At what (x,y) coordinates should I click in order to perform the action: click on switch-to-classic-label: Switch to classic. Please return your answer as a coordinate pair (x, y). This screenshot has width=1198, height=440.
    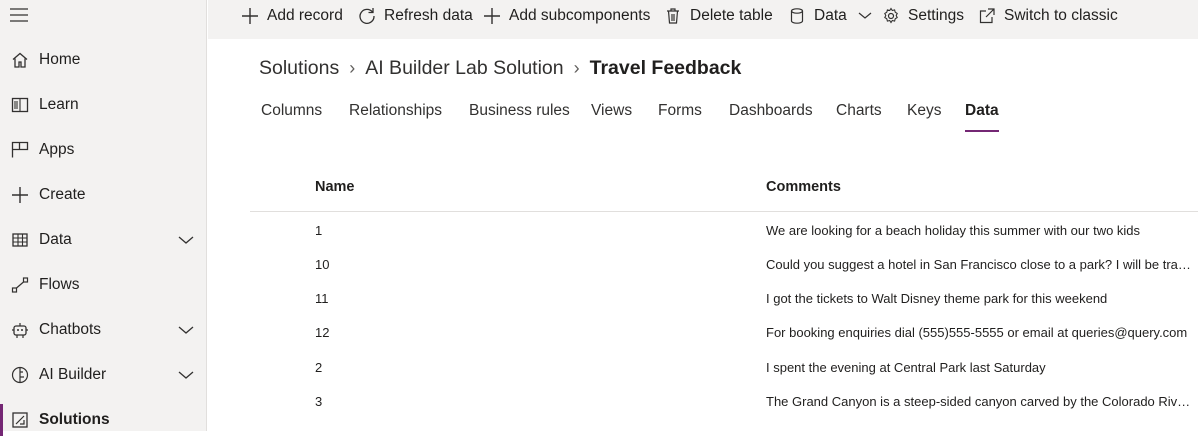
    Looking at the image, I should click on (1061, 15).